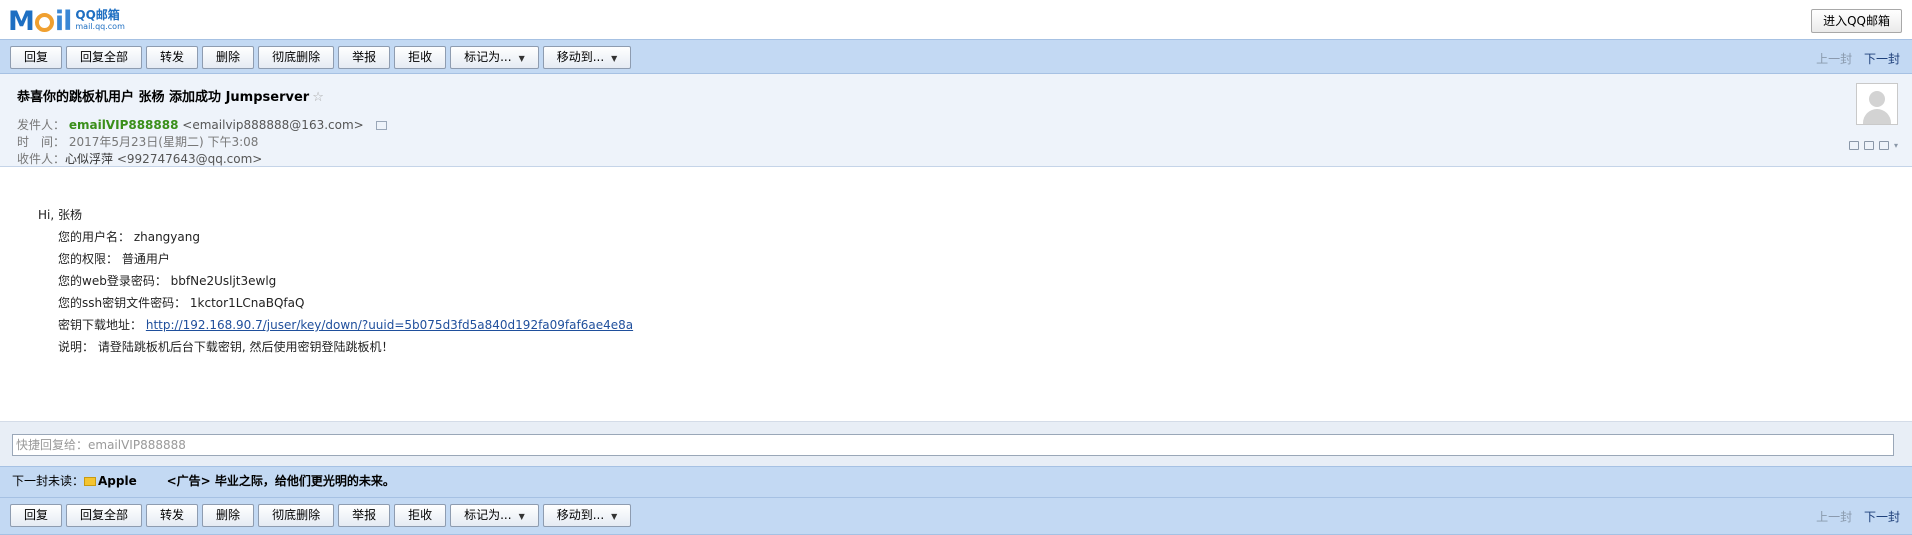  Describe the element at coordinates (318, 97) in the screenshot. I see `star-icon: ☆` at that location.